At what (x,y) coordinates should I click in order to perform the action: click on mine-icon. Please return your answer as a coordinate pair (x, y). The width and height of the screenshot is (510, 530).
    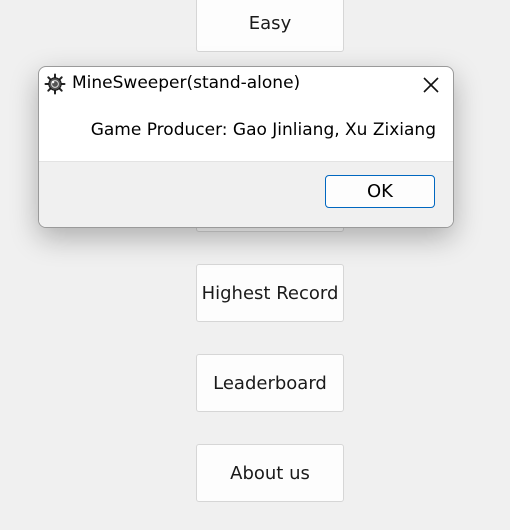
    Looking at the image, I should click on (55, 84).